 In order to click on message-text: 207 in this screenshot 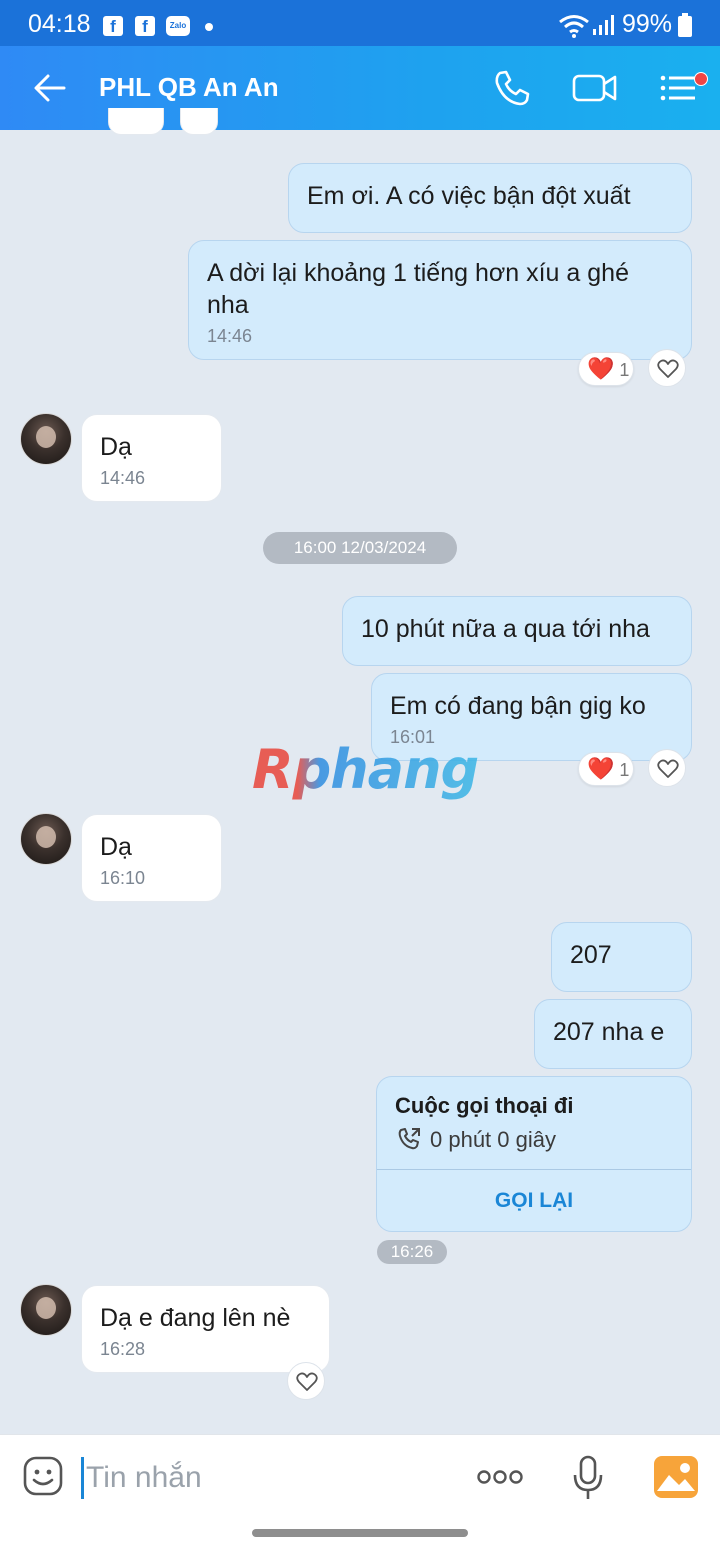, I will do `click(591, 955)`.